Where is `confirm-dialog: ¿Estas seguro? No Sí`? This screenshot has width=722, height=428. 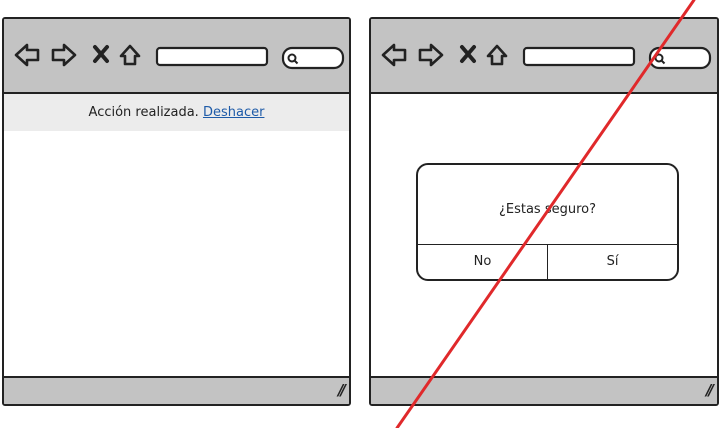 confirm-dialog: ¿Estas seguro? No Sí is located at coordinates (547, 222).